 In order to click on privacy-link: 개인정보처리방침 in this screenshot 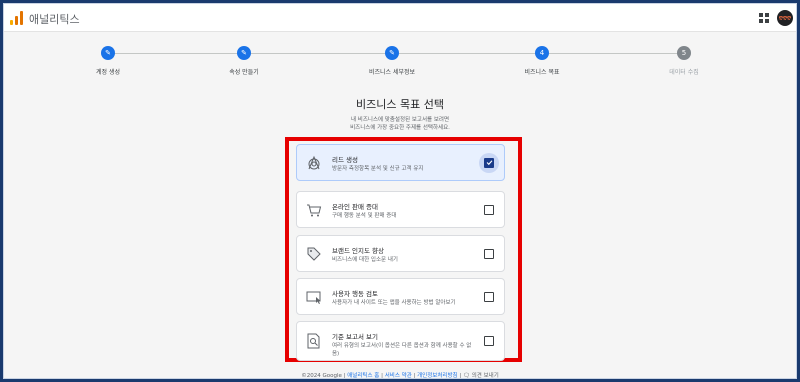, I will do `click(437, 375)`.